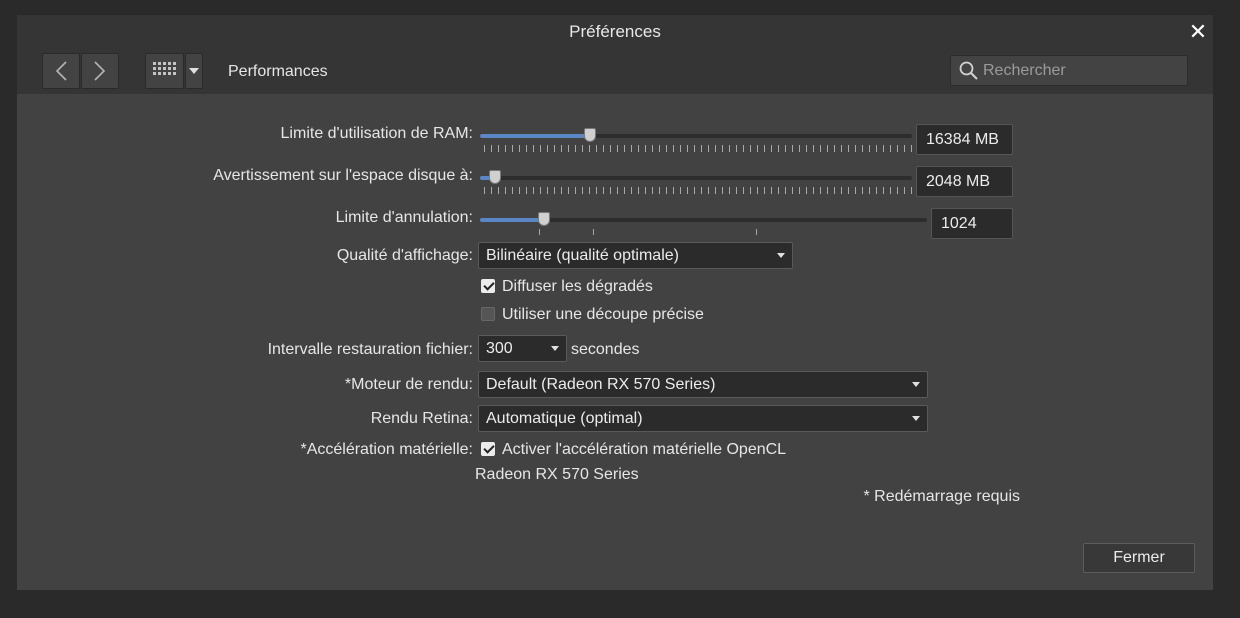 This screenshot has width=1240, height=618. I want to click on grid-menu-button, so click(194, 71).